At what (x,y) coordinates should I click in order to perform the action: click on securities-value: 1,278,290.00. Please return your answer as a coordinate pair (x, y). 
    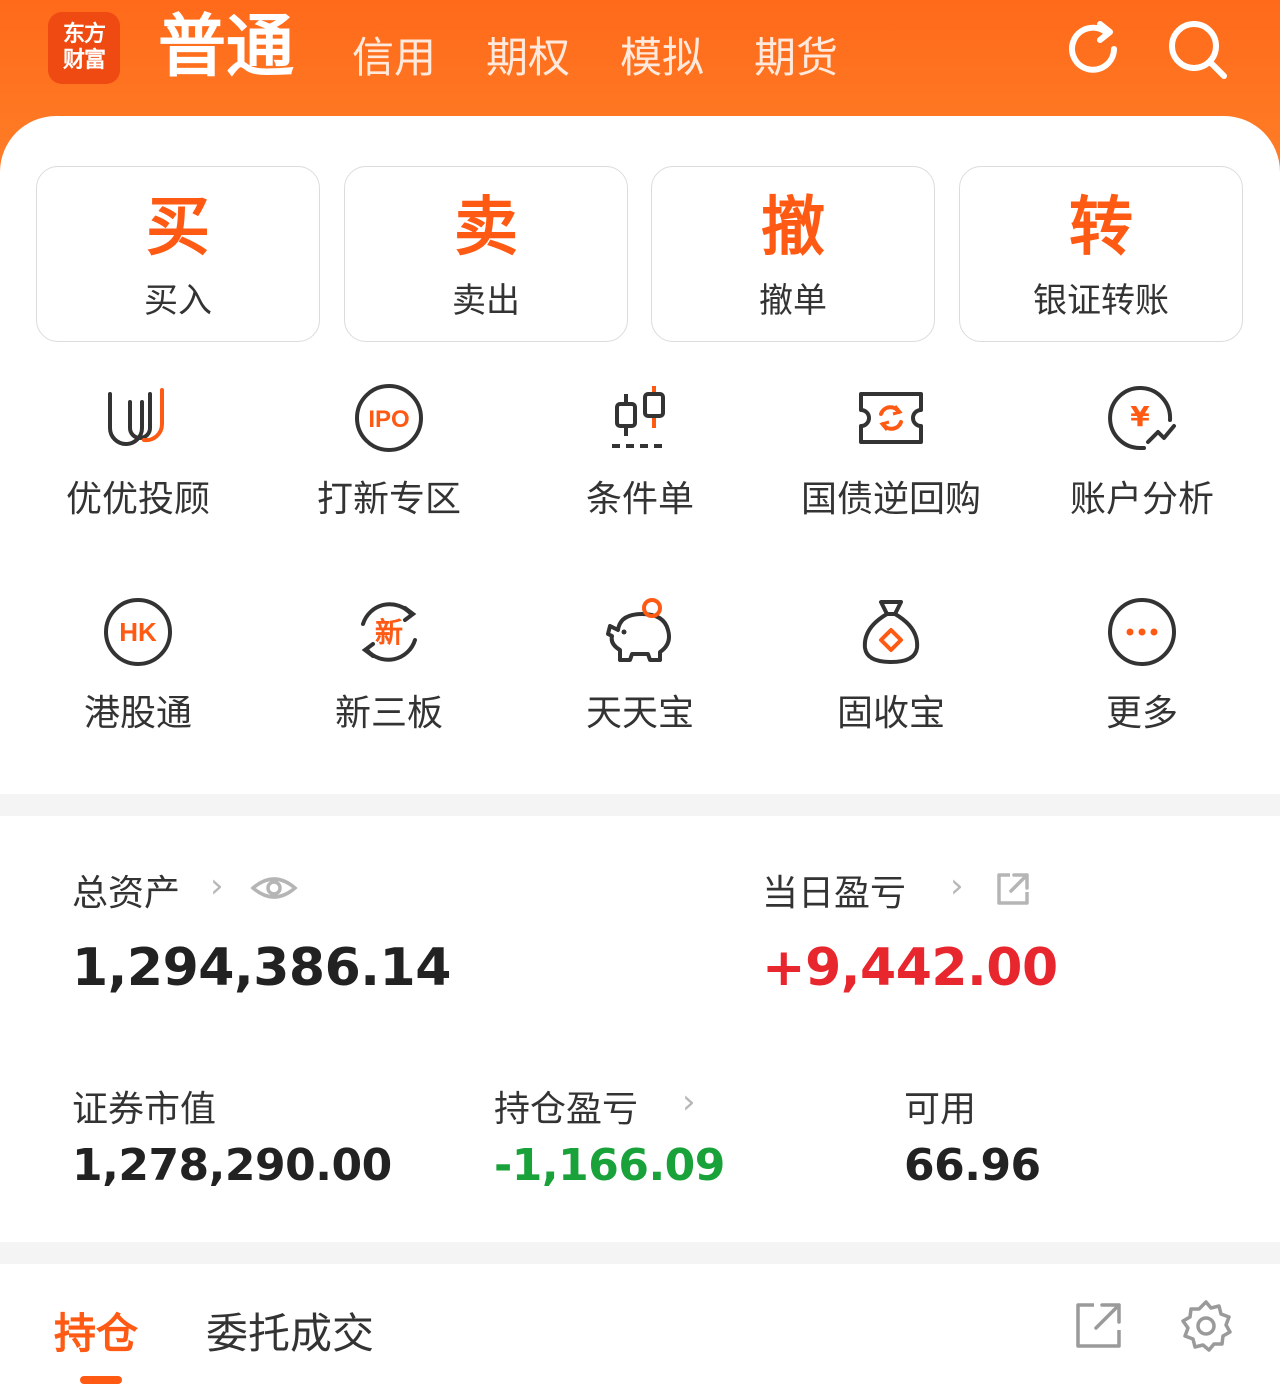
    Looking at the image, I should click on (232, 1165).